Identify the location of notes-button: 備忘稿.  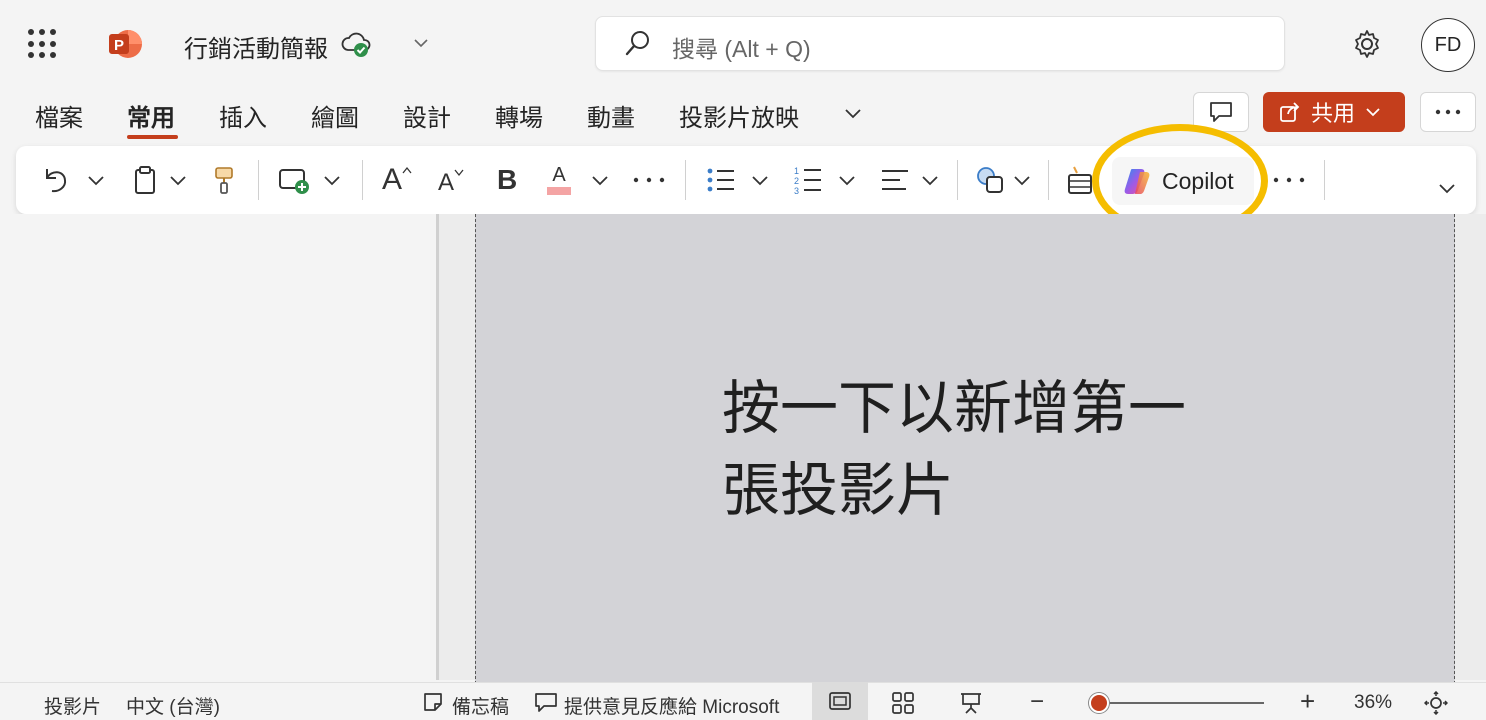
(480, 705).